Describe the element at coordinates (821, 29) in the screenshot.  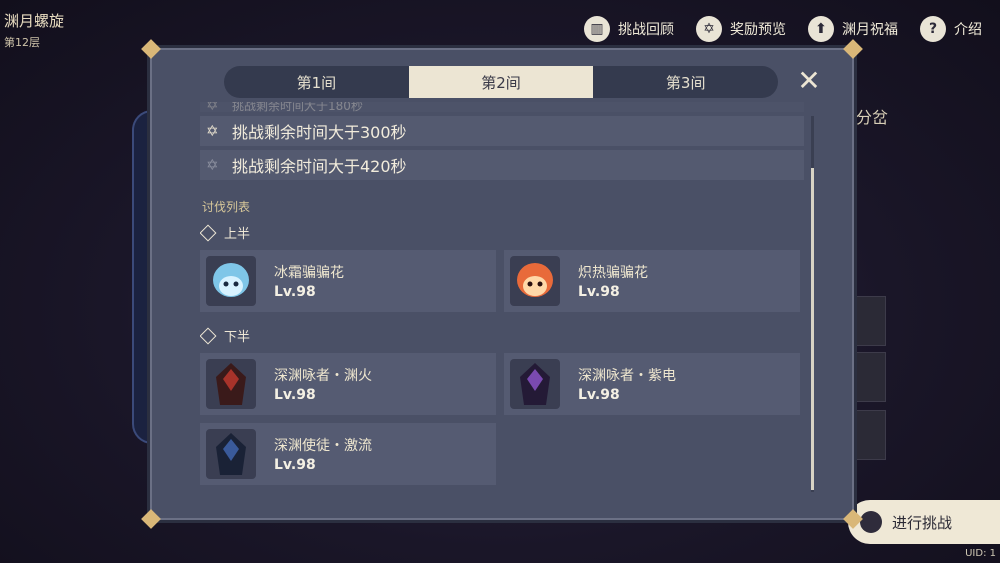
I see `blessing-icon: ⬆` at that location.